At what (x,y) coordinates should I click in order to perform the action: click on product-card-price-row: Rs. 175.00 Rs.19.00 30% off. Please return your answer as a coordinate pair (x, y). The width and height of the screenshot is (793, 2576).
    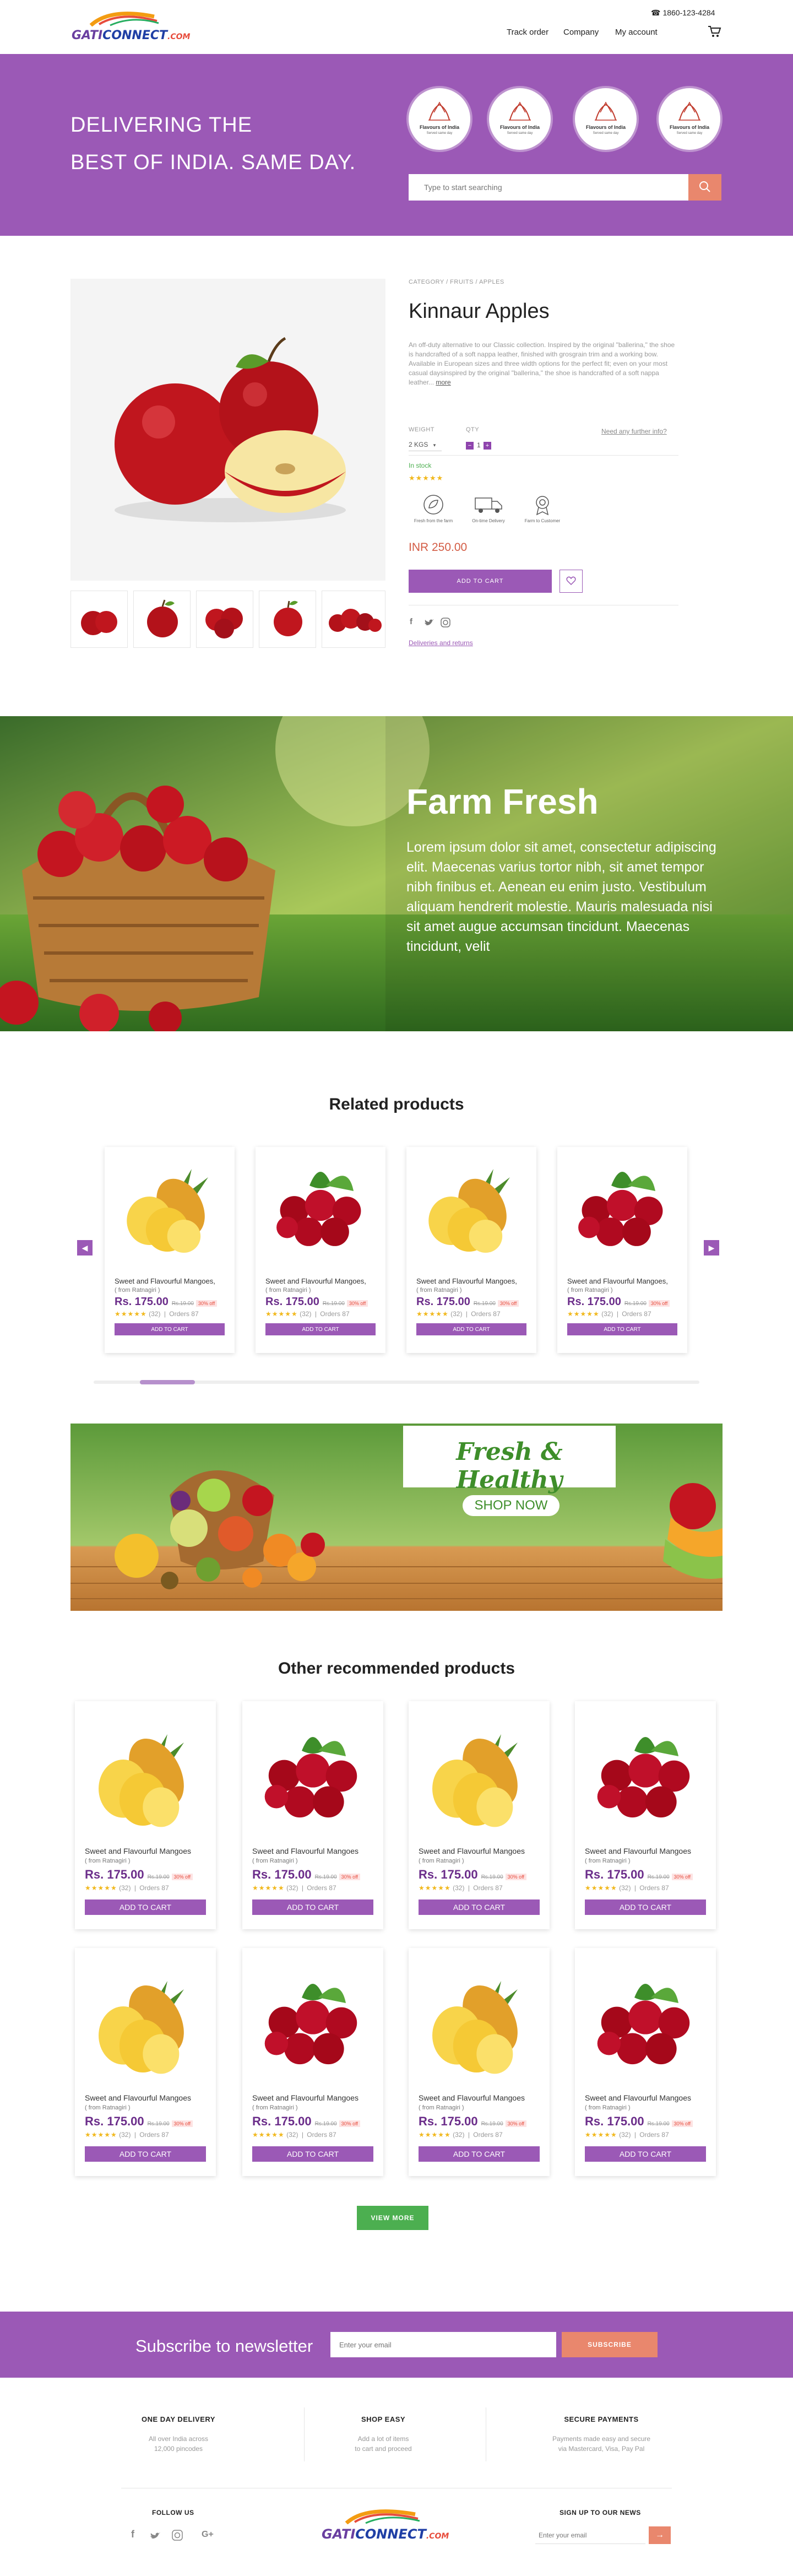
    Looking at the image, I should click on (639, 2121).